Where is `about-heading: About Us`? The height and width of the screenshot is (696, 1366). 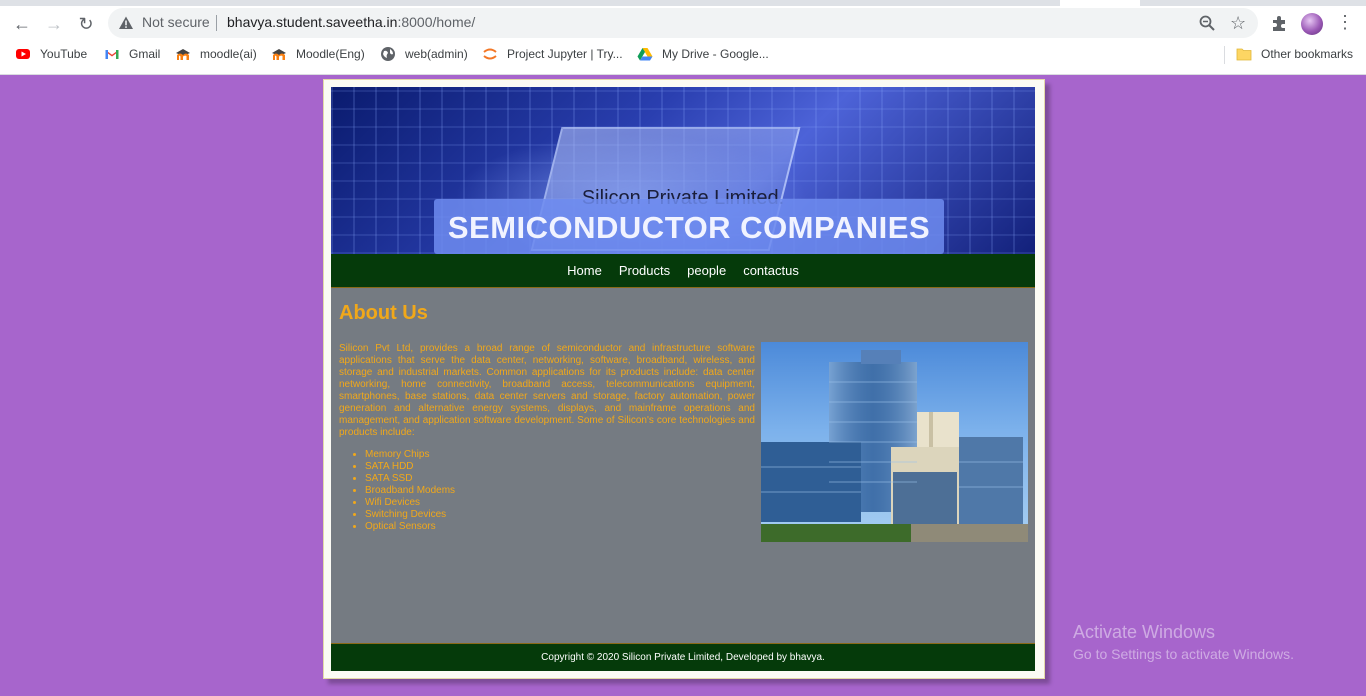 about-heading: About Us is located at coordinates (383, 313).